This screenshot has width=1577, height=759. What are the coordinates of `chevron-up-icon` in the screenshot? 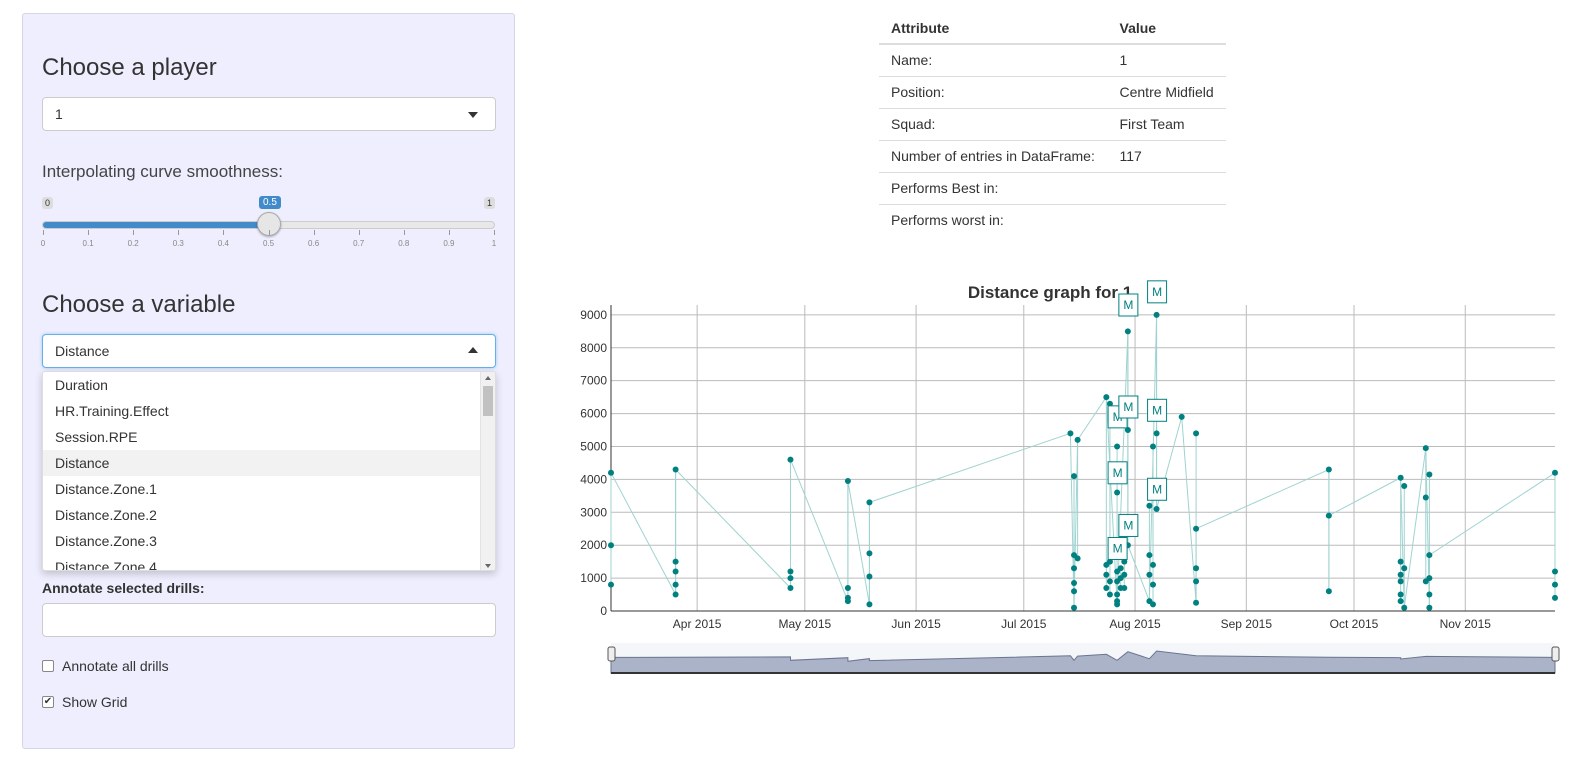 It's located at (473, 350).